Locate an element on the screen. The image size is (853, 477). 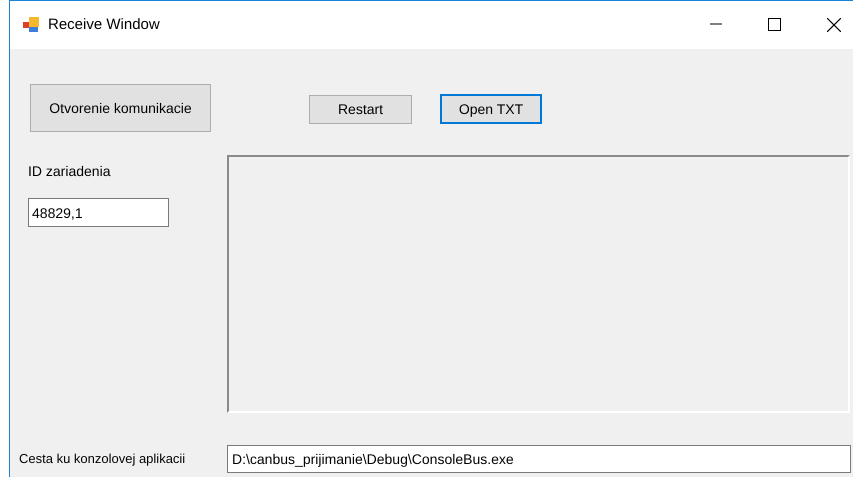
open-communication-button: Otvorenie komunikacie is located at coordinates (120, 108).